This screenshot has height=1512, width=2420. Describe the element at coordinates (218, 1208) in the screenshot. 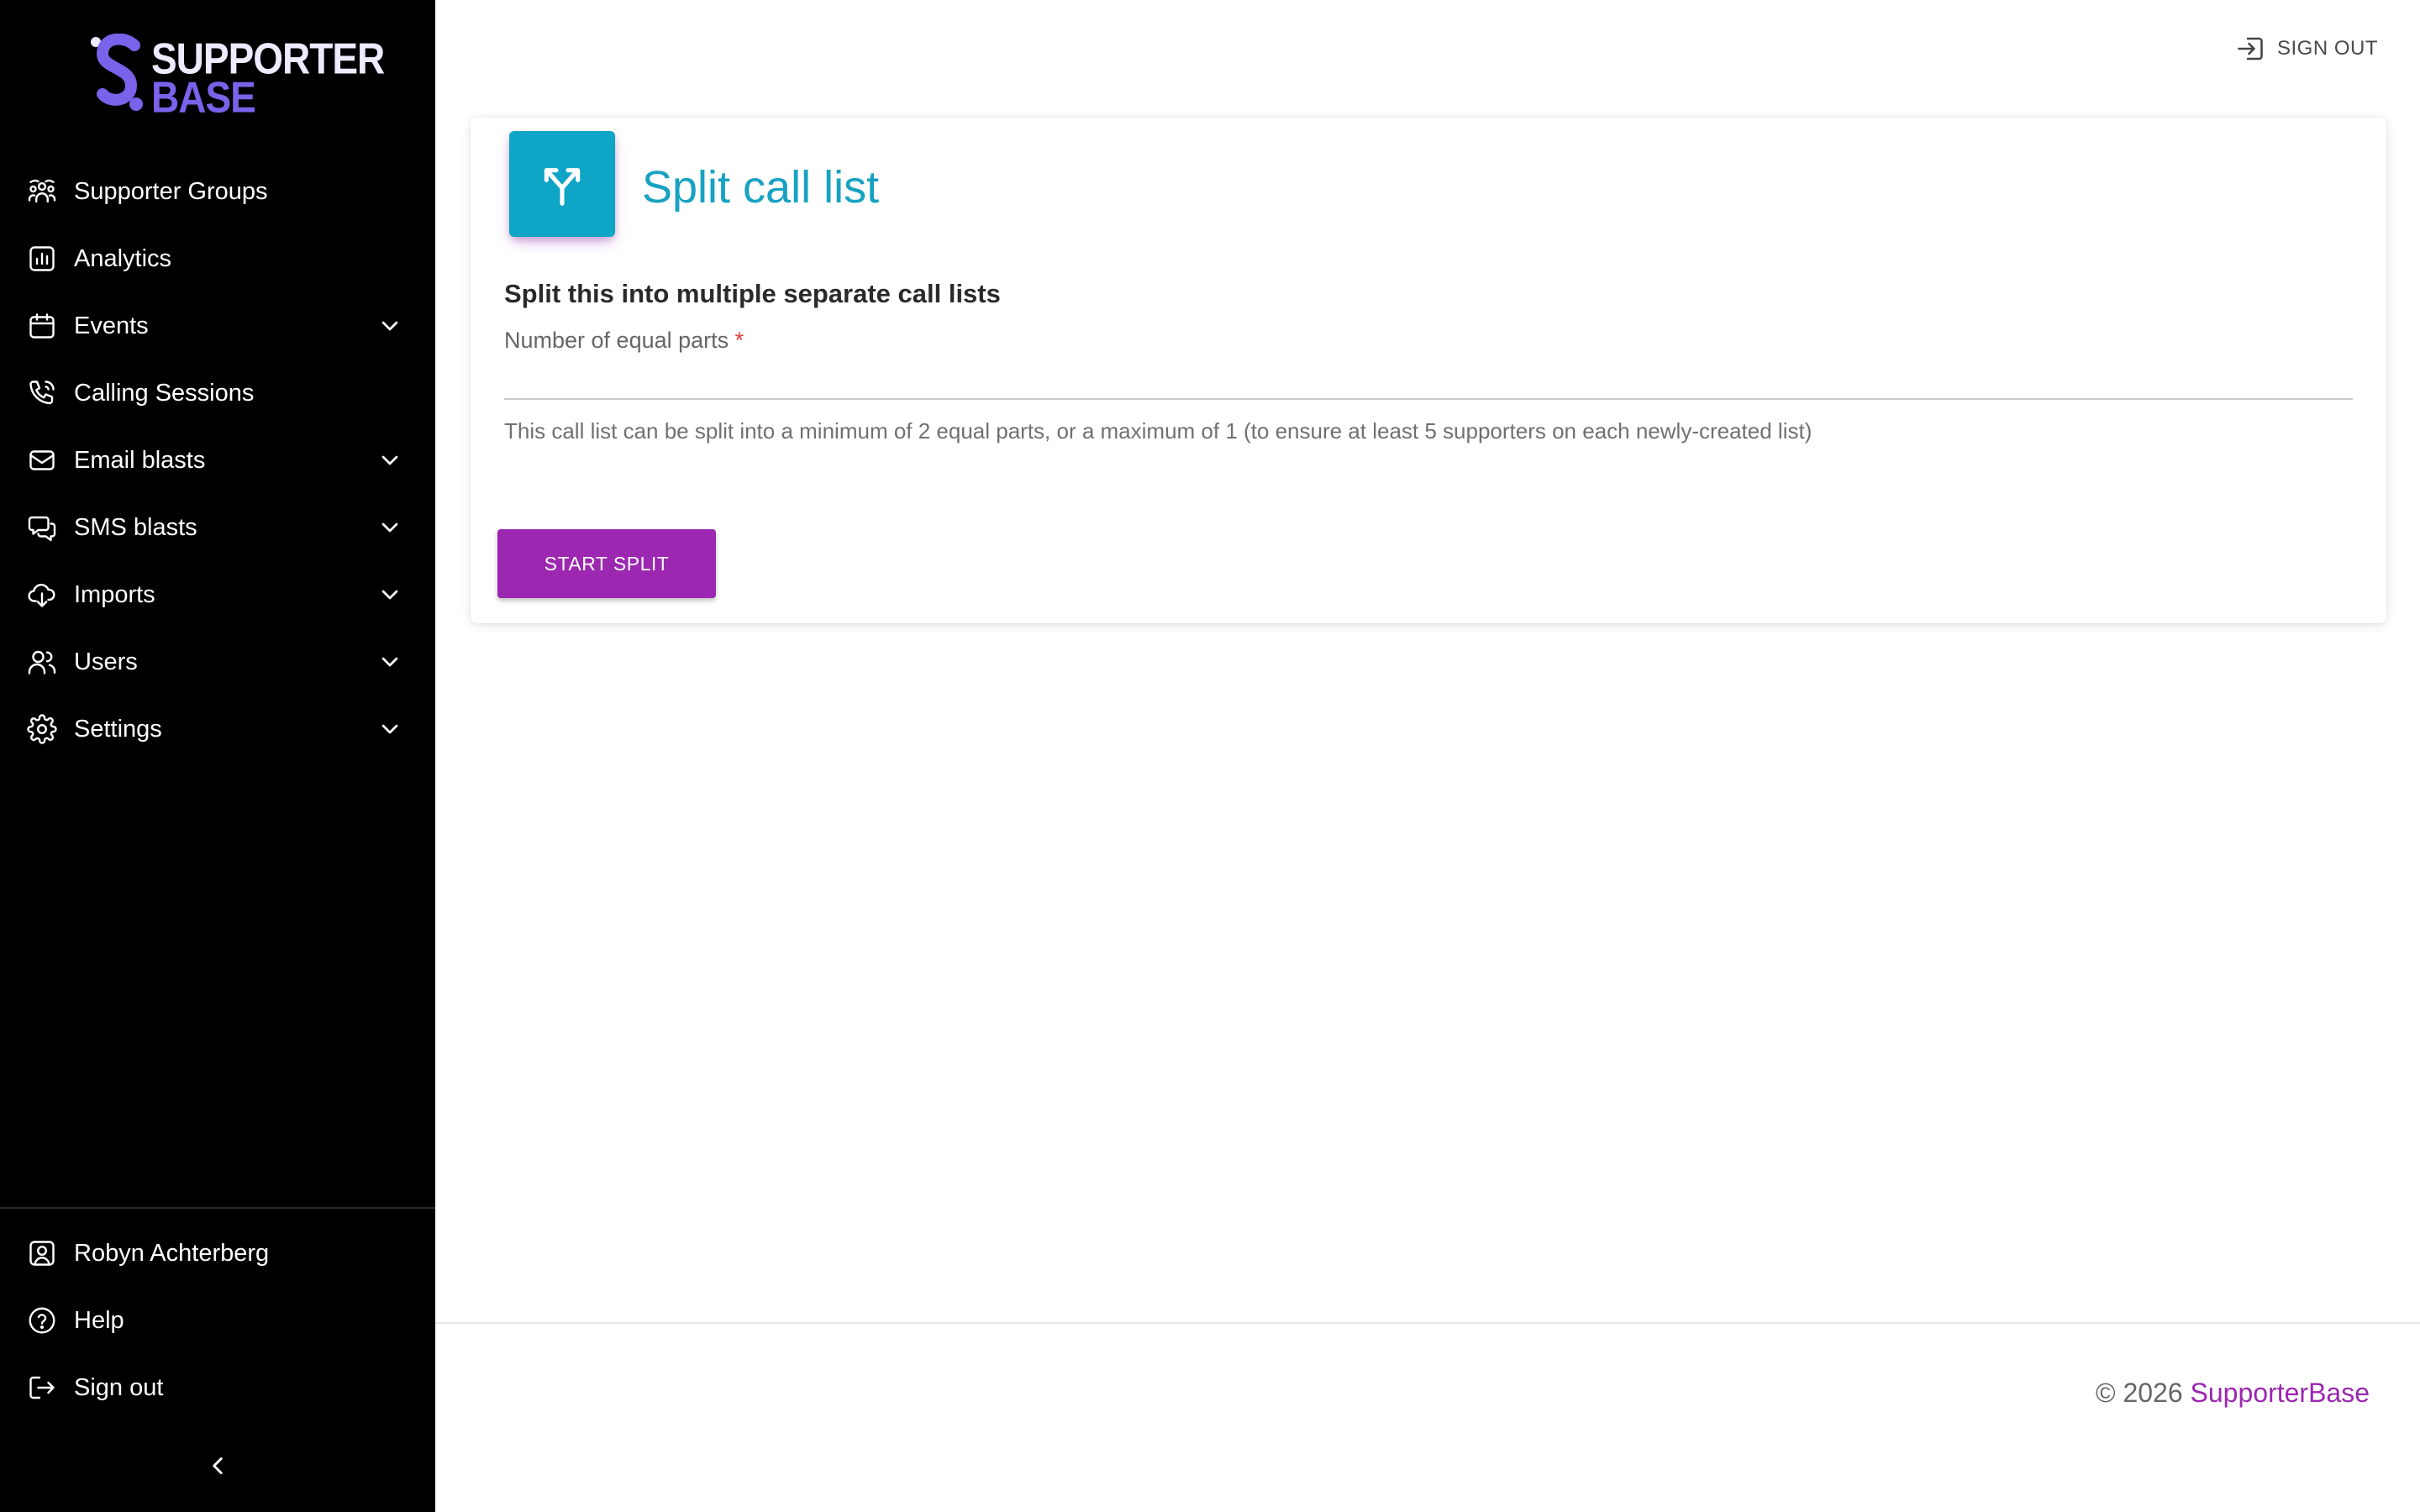

I see `sidebar-divider` at that location.